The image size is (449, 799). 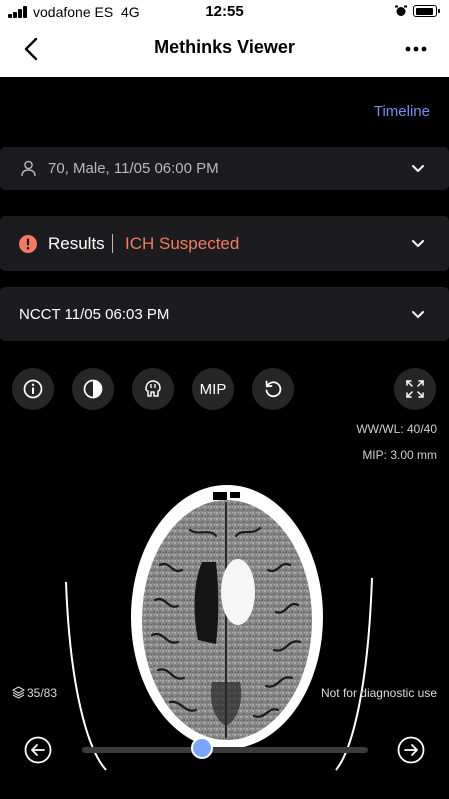 I want to click on slice-counter: 35/83, so click(x=34, y=693).